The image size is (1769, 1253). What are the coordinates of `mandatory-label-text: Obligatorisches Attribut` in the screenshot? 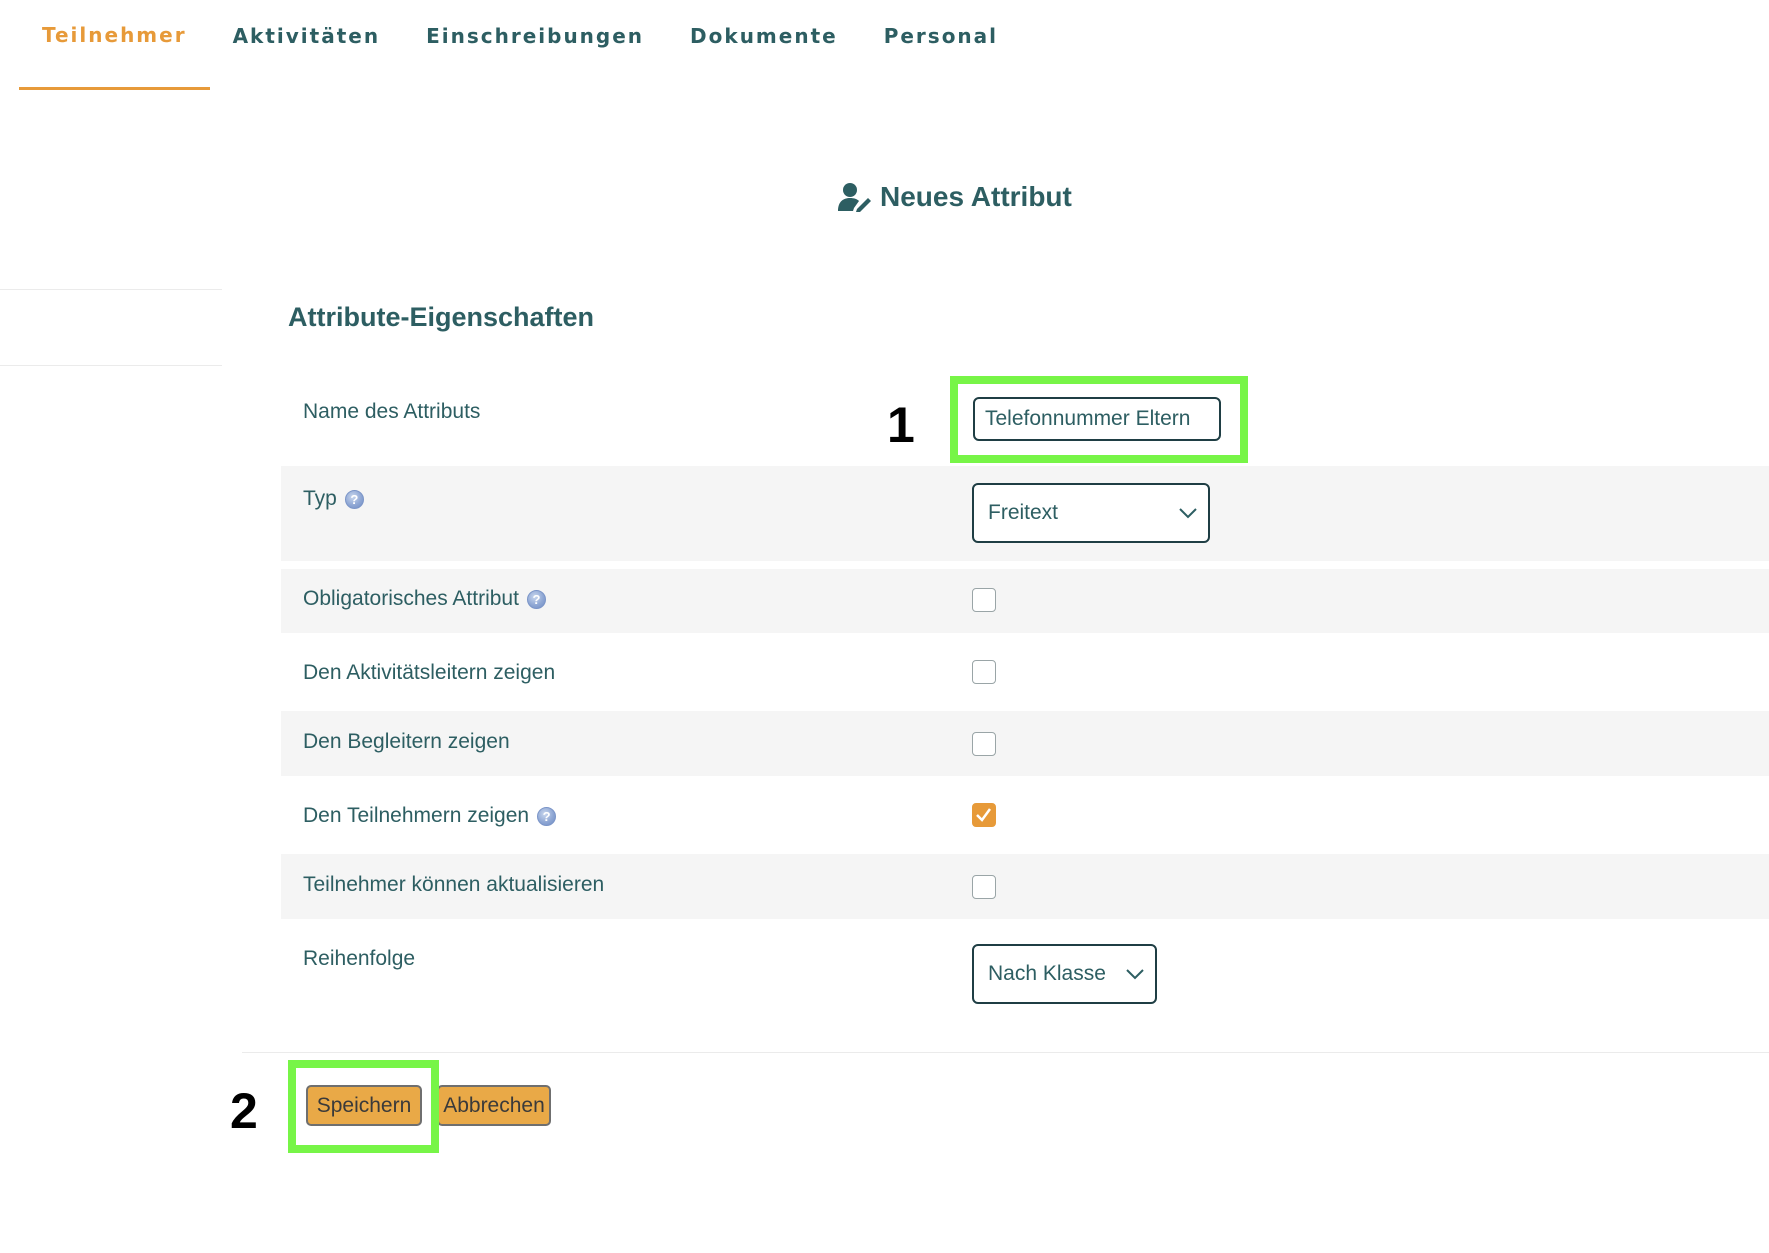 It's located at (411, 598).